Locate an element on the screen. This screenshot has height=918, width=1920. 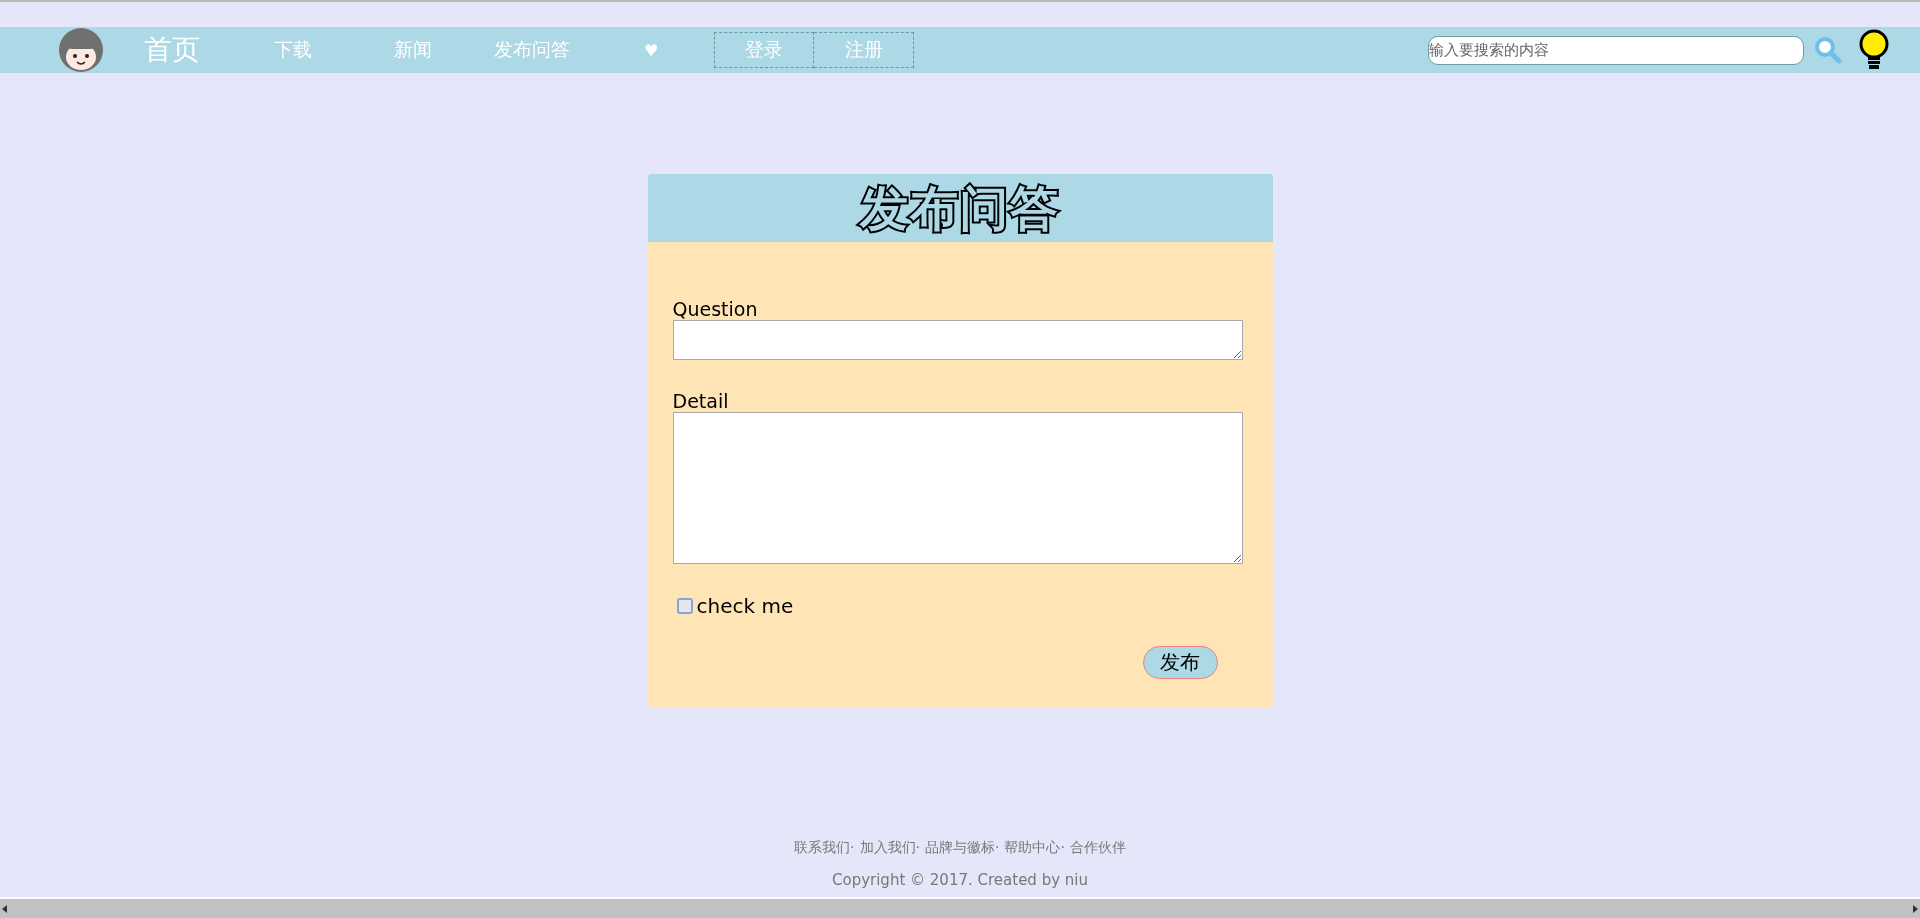
search-icon is located at coordinates (1828, 50).